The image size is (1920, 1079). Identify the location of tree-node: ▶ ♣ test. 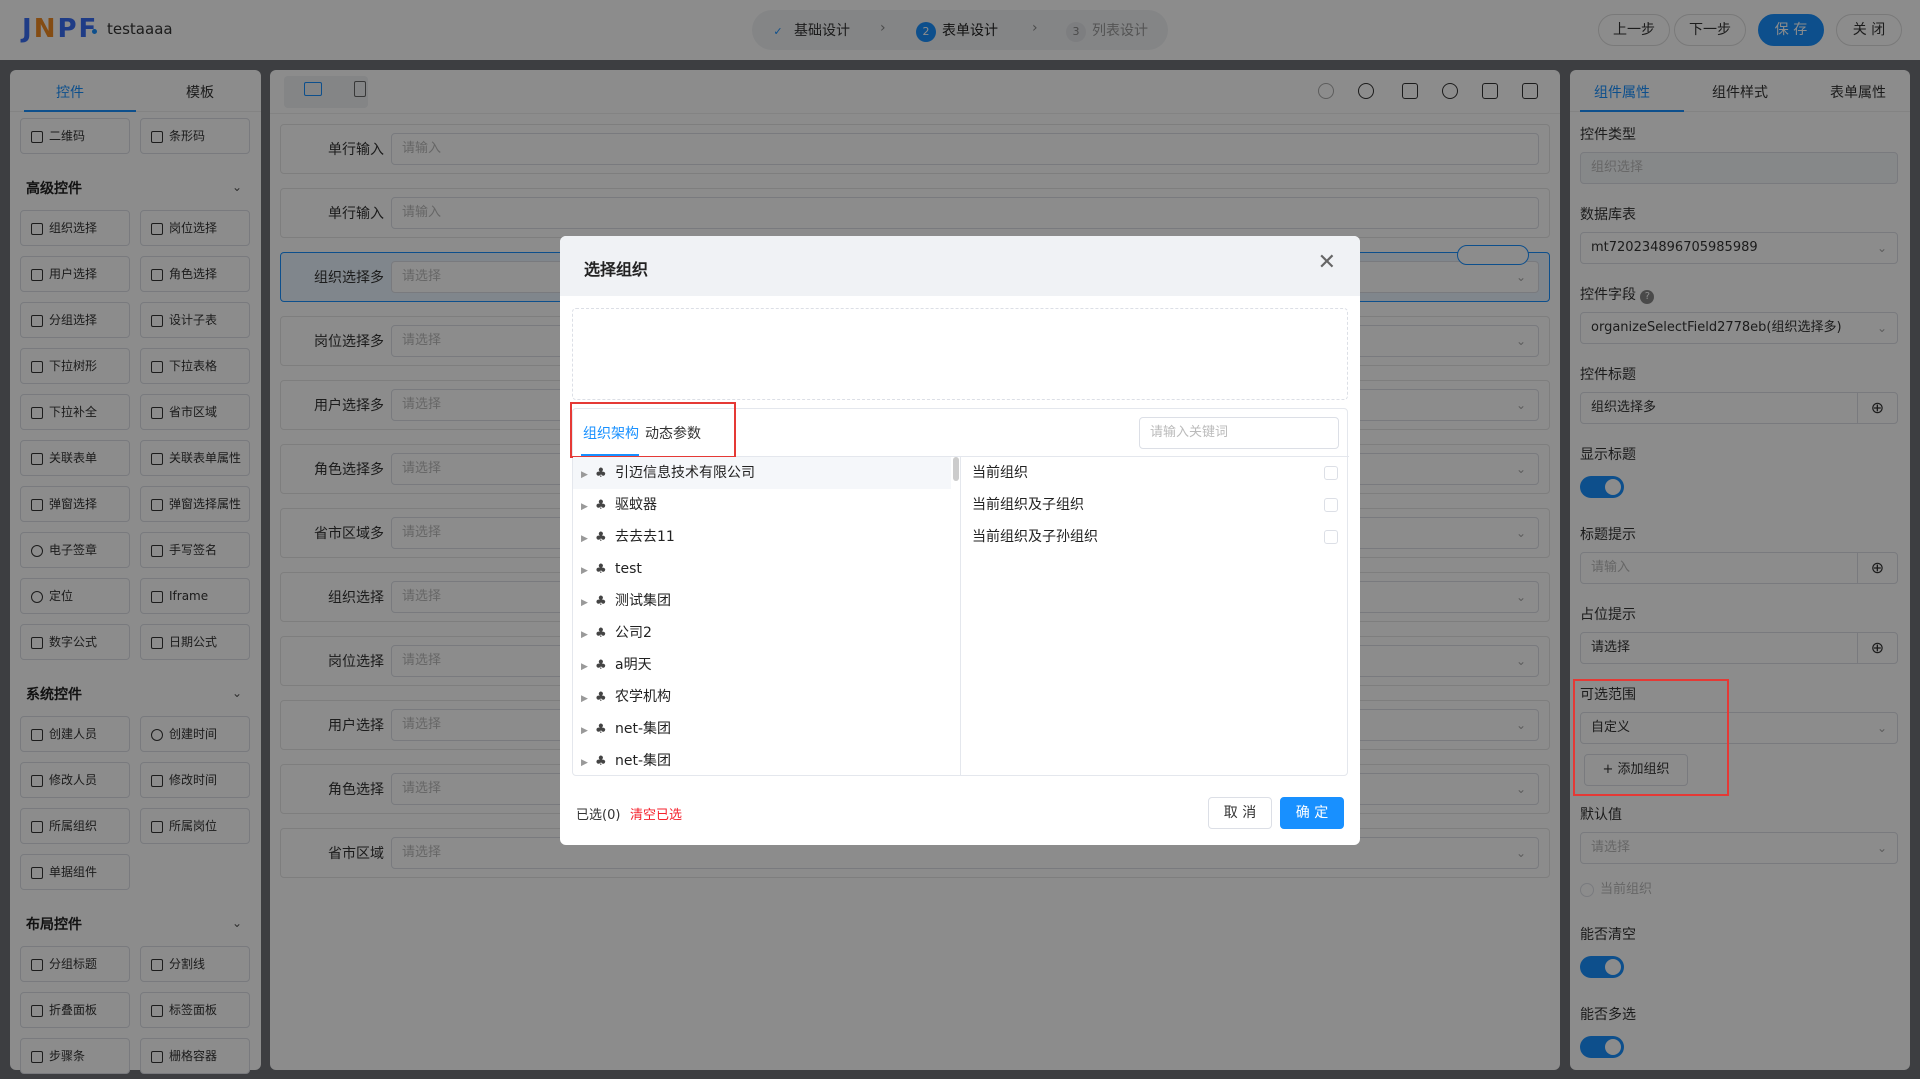
(762, 569).